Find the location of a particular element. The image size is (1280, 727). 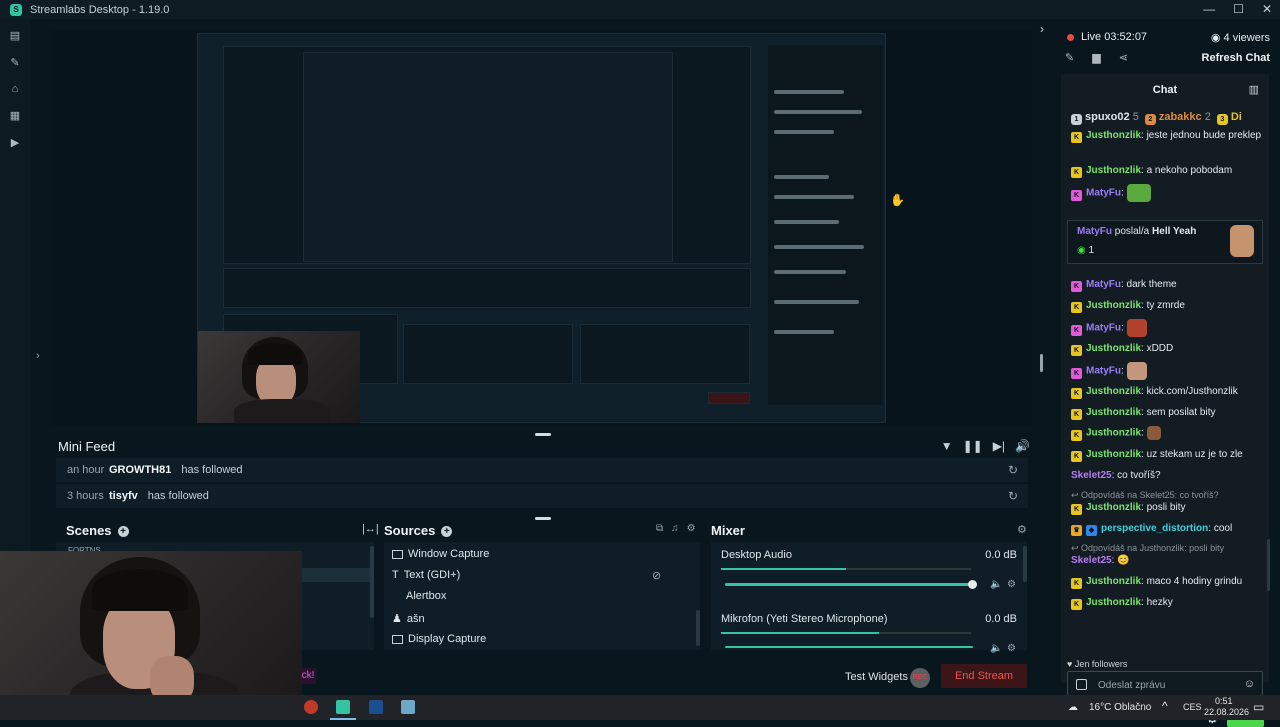

source-item: Alertbox is located at coordinates (426, 596).